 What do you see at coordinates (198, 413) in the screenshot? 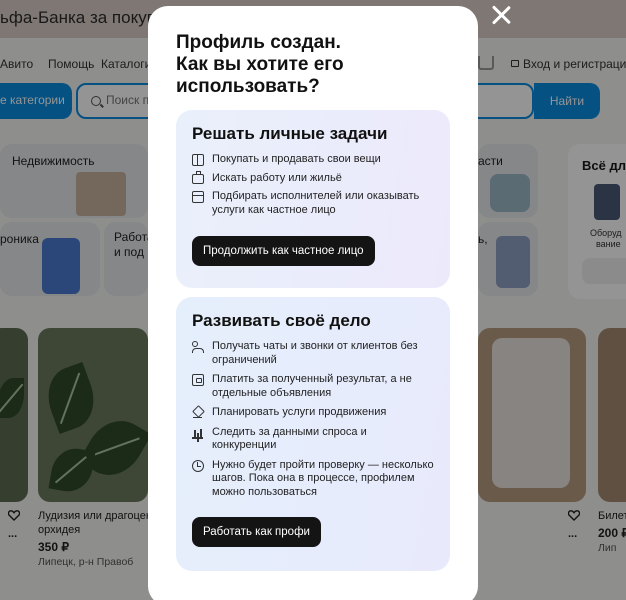
I see `rocket-icon` at bounding box center [198, 413].